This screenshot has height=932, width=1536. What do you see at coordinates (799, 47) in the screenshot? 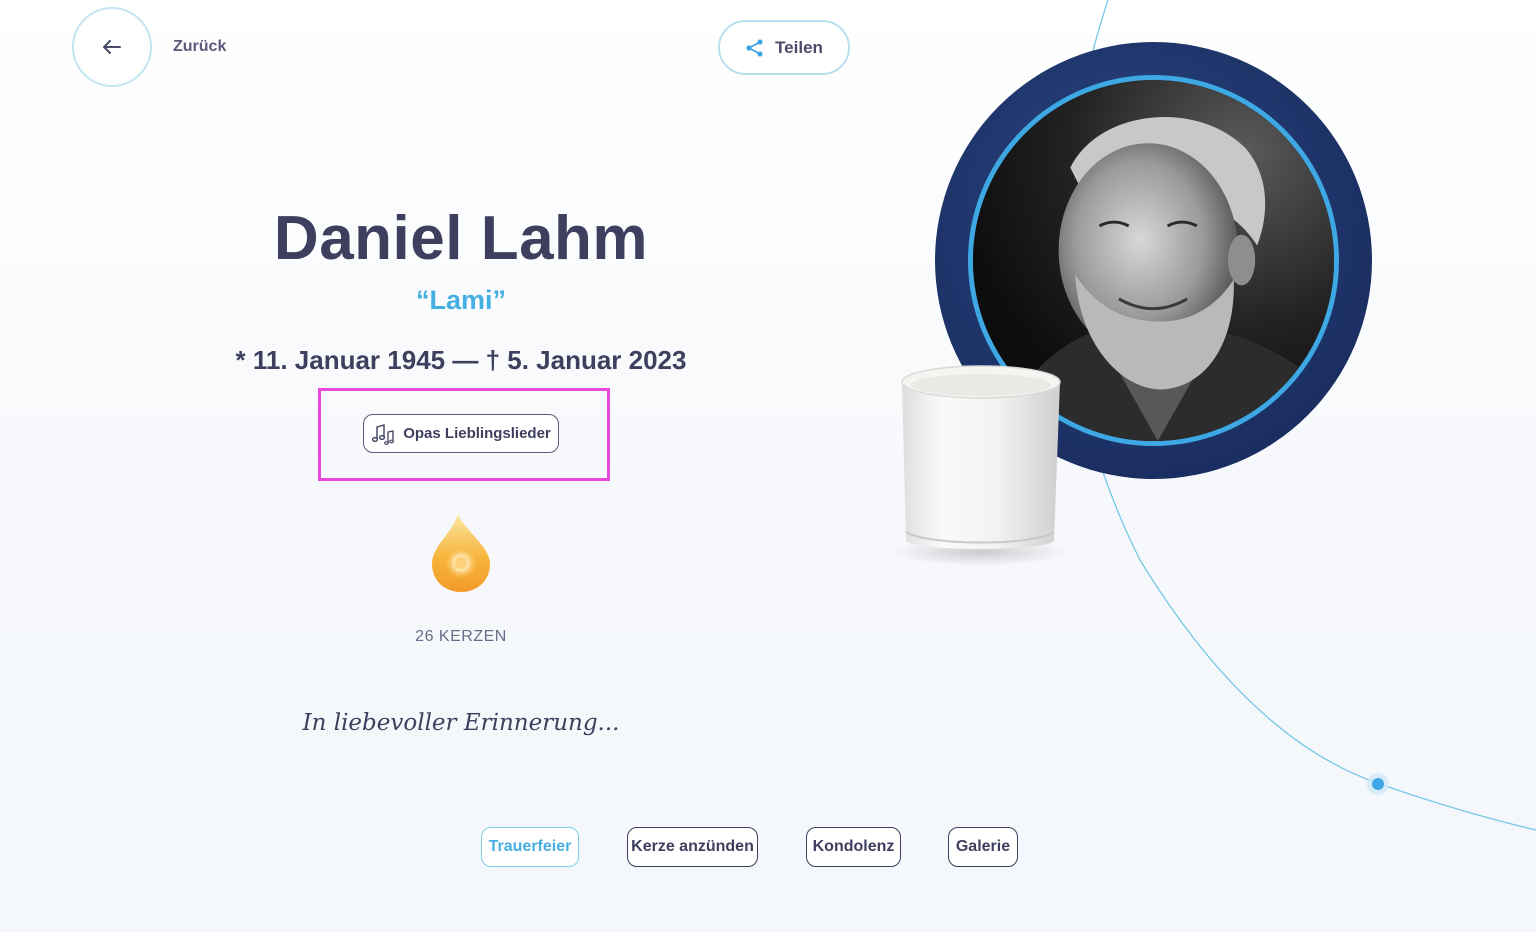
I see `share-label: Teilen` at bounding box center [799, 47].